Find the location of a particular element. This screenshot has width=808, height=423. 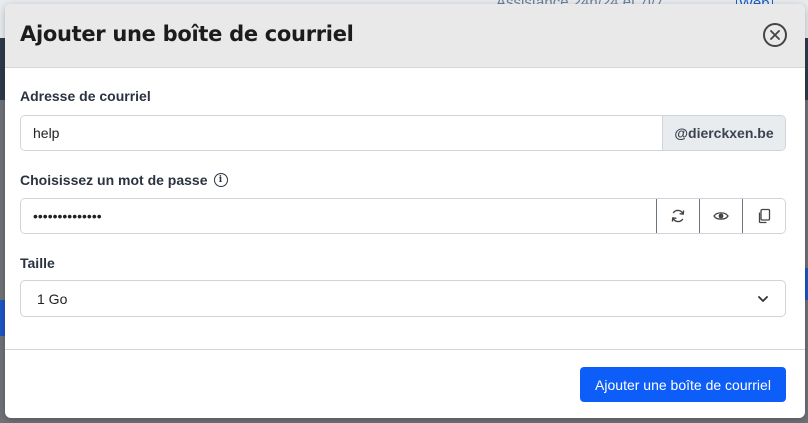

copy-password-button is located at coordinates (763, 216).